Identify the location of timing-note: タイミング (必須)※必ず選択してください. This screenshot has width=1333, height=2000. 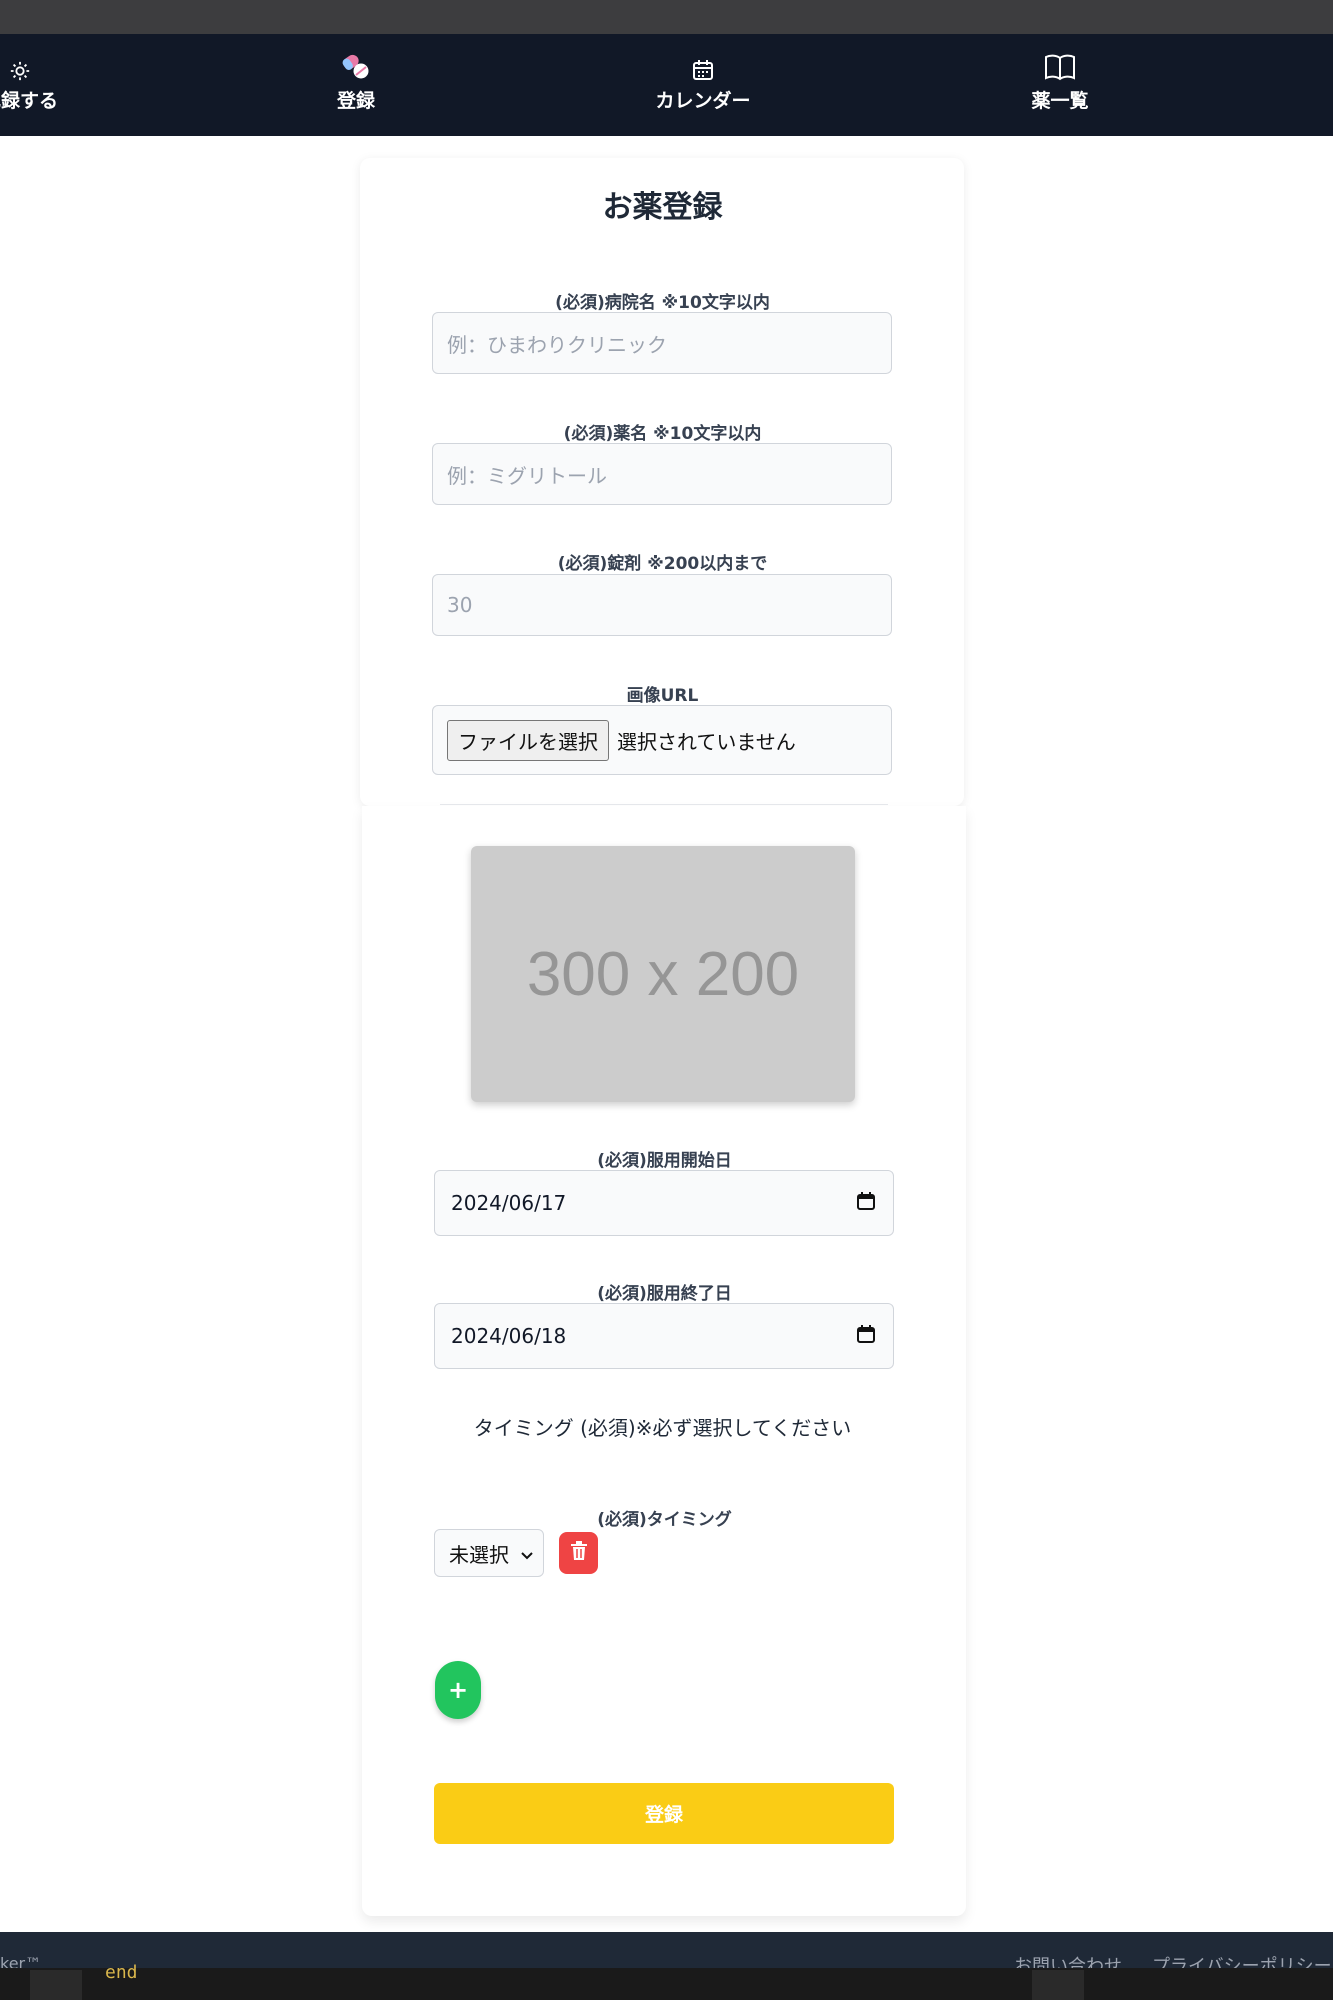
(662, 1428).